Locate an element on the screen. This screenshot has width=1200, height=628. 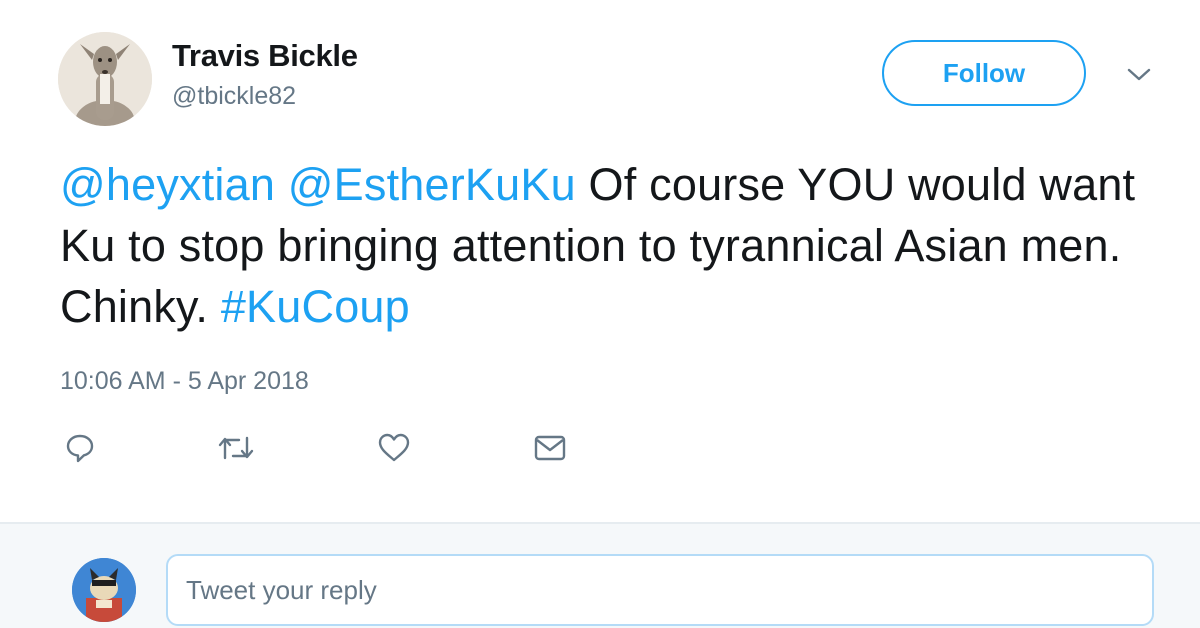
current-user-avatar is located at coordinates (104, 590).